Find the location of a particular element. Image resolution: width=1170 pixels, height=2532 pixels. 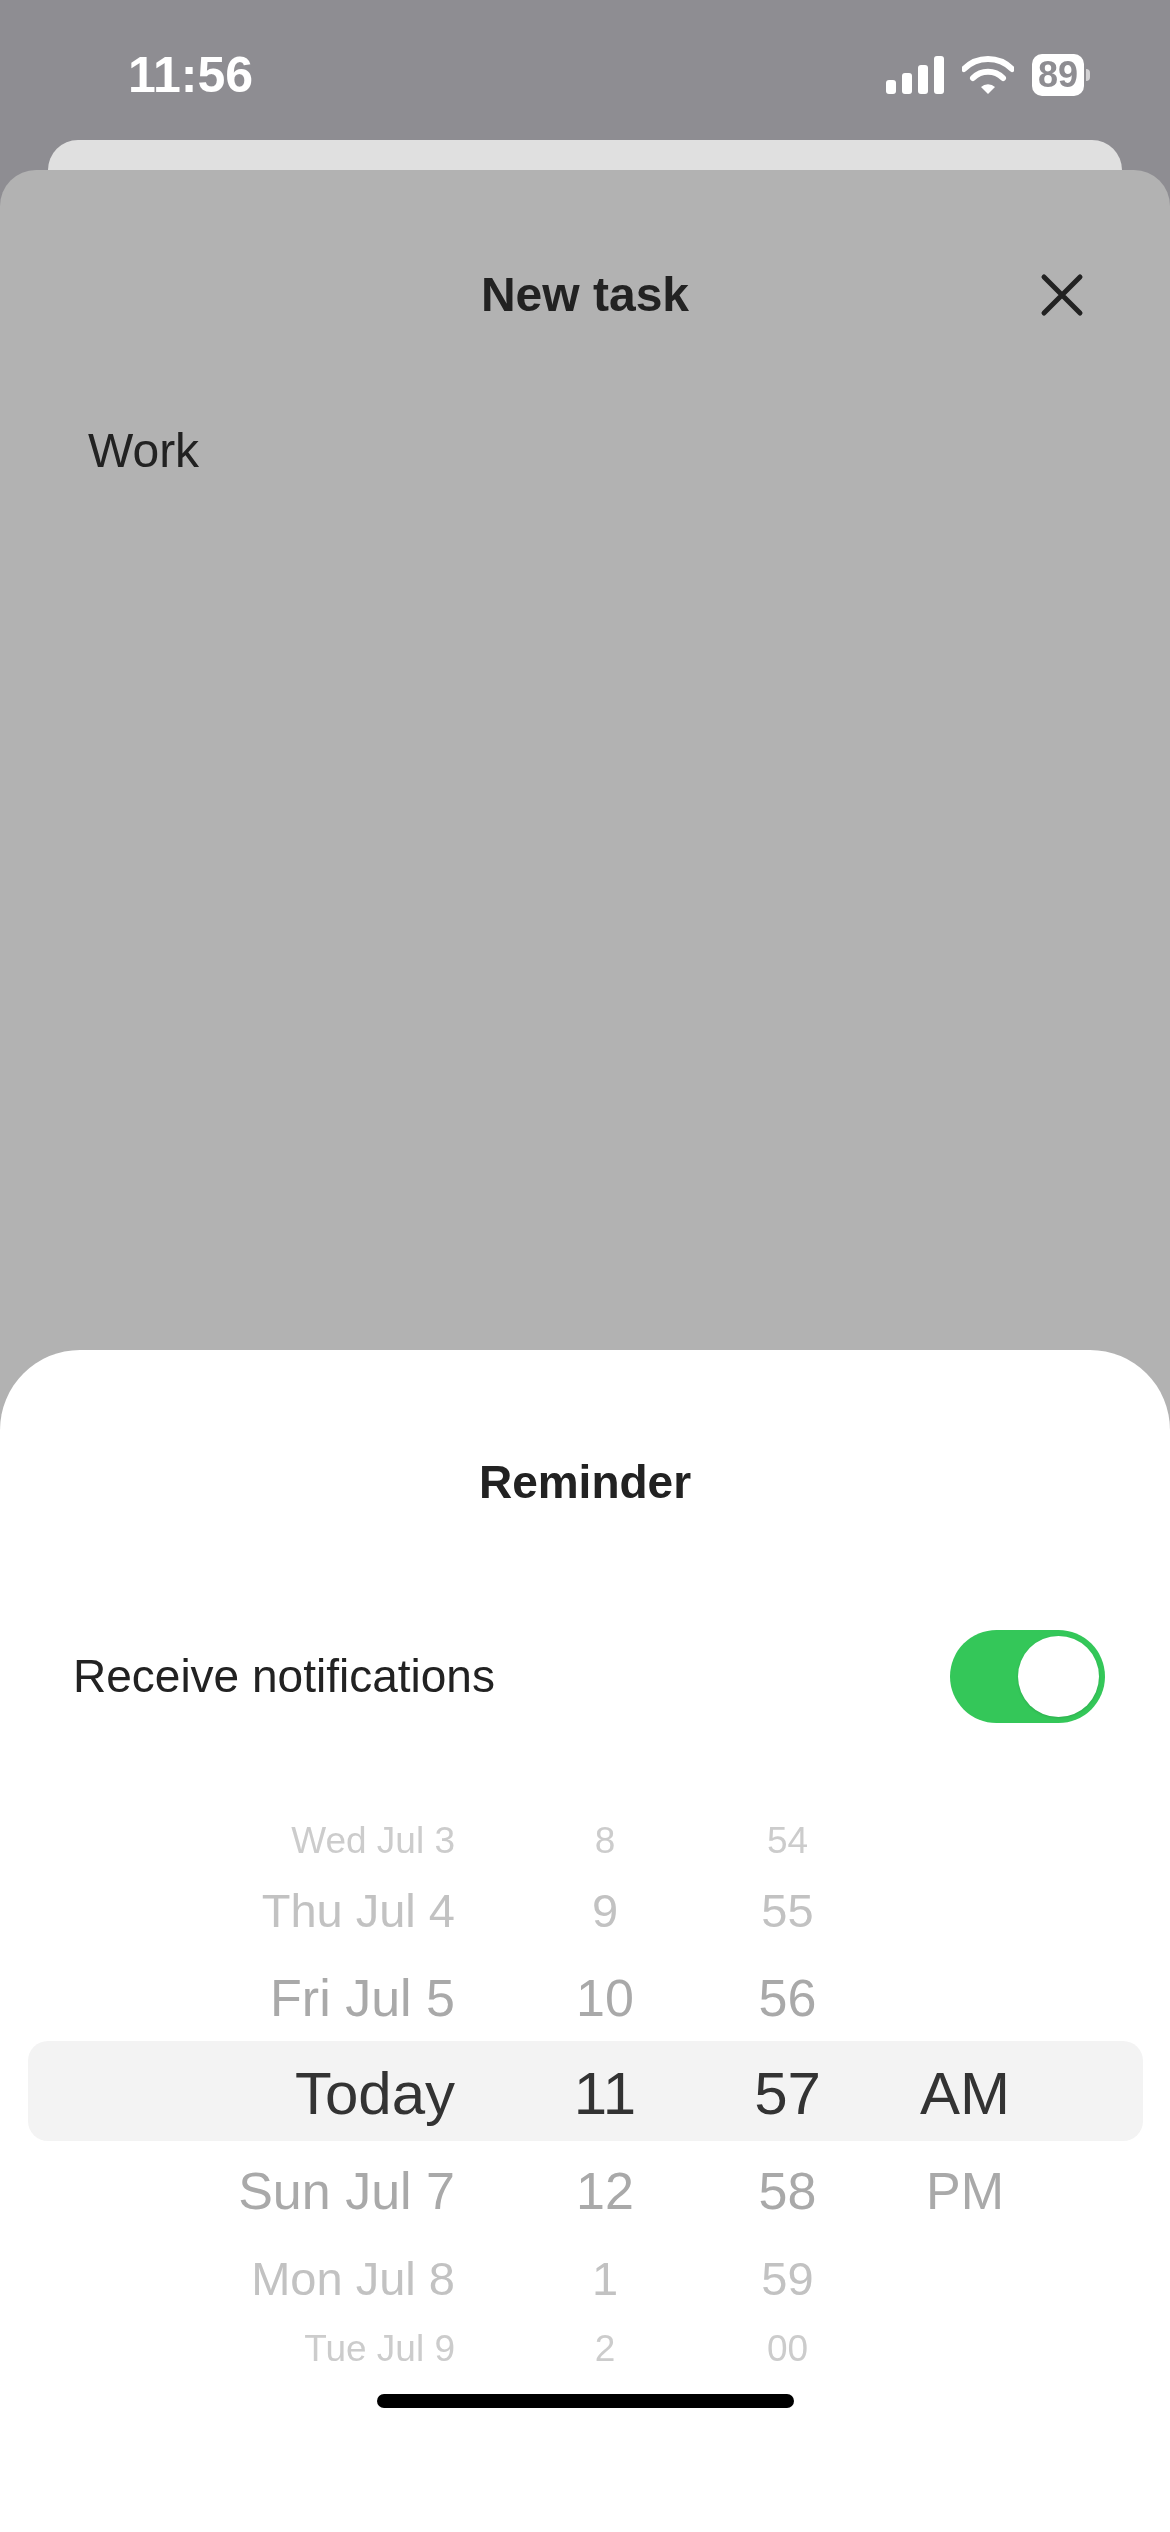

sheet-title: New task is located at coordinates (585, 295).